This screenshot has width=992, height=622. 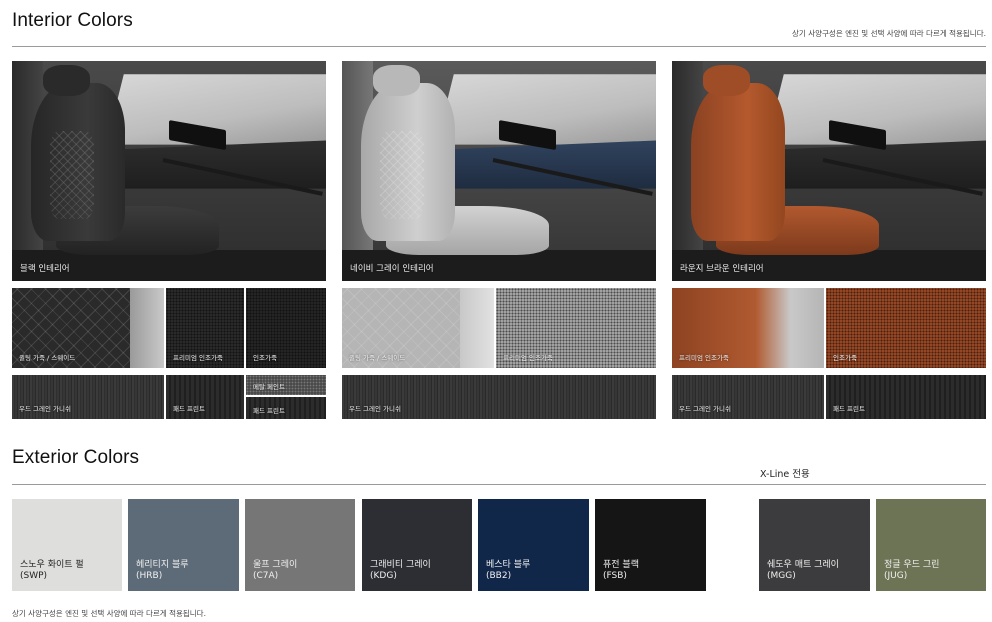 What do you see at coordinates (896, 576) in the screenshot?
I see `color-code: (JUG)` at bounding box center [896, 576].